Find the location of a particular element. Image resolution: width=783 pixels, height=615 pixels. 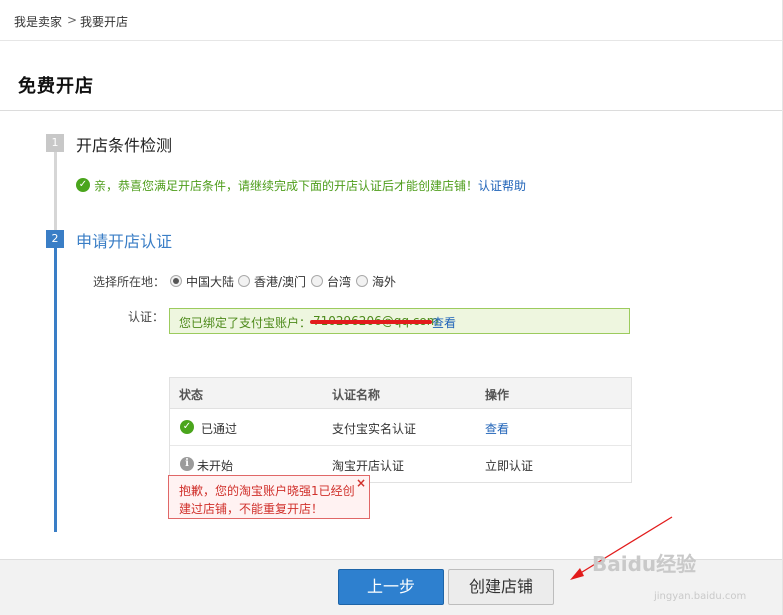

alipay-bound-notice: 您已绑定了支付宝账户： 710296206@qq.com 查看 is located at coordinates (399, 321).